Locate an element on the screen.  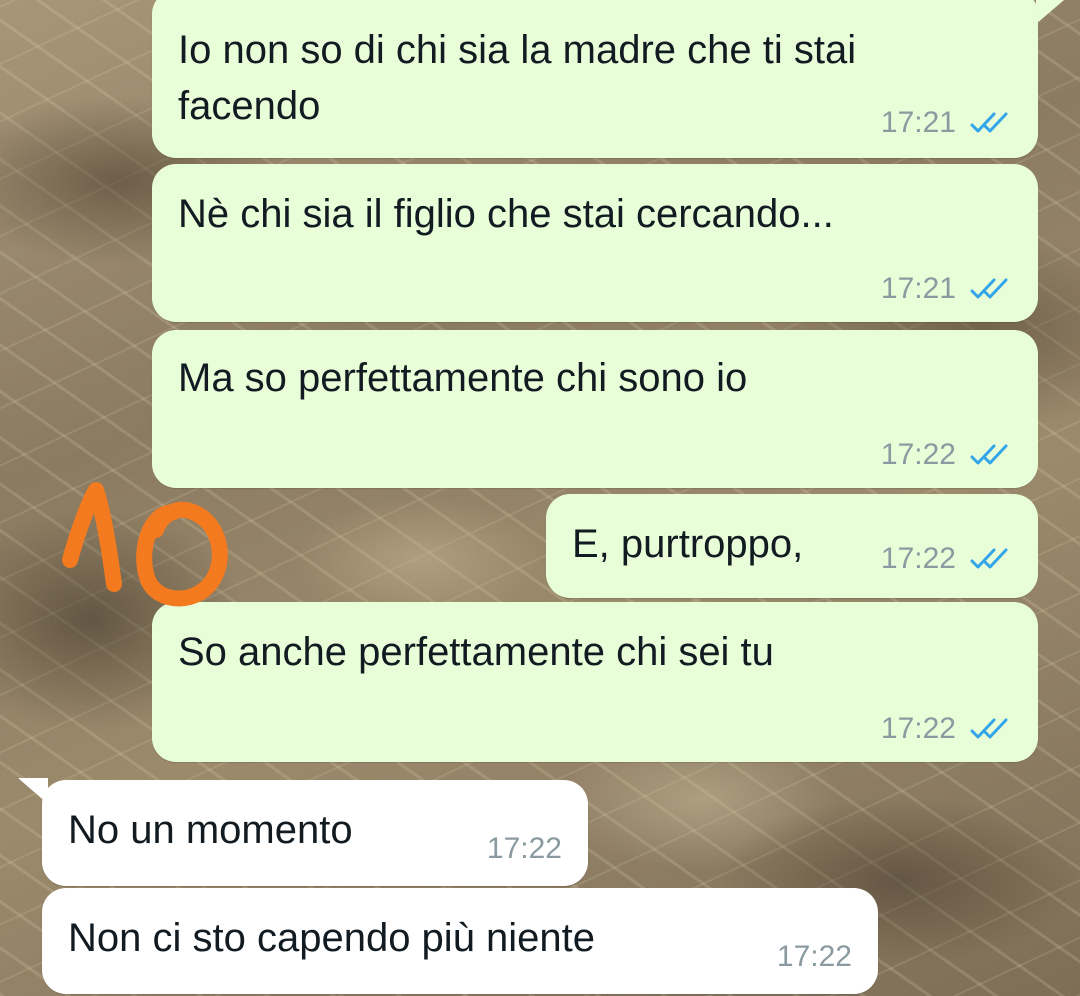
annotation-digit-zero is located at coordinates (182, 554).